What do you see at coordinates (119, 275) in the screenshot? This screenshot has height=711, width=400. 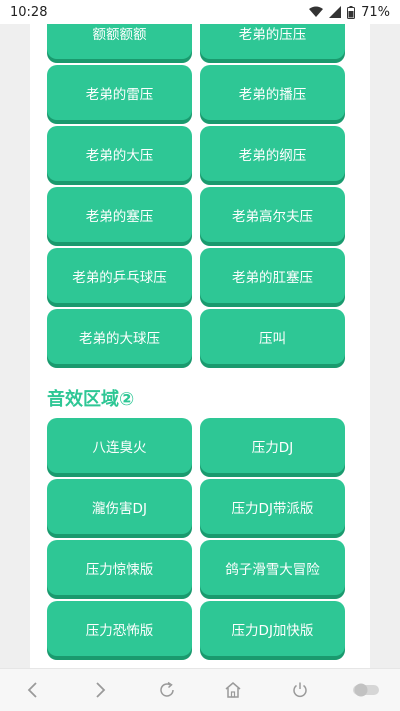 I see `sound-button: 老弟的乒乓球压` at bounding box center [119, 275].